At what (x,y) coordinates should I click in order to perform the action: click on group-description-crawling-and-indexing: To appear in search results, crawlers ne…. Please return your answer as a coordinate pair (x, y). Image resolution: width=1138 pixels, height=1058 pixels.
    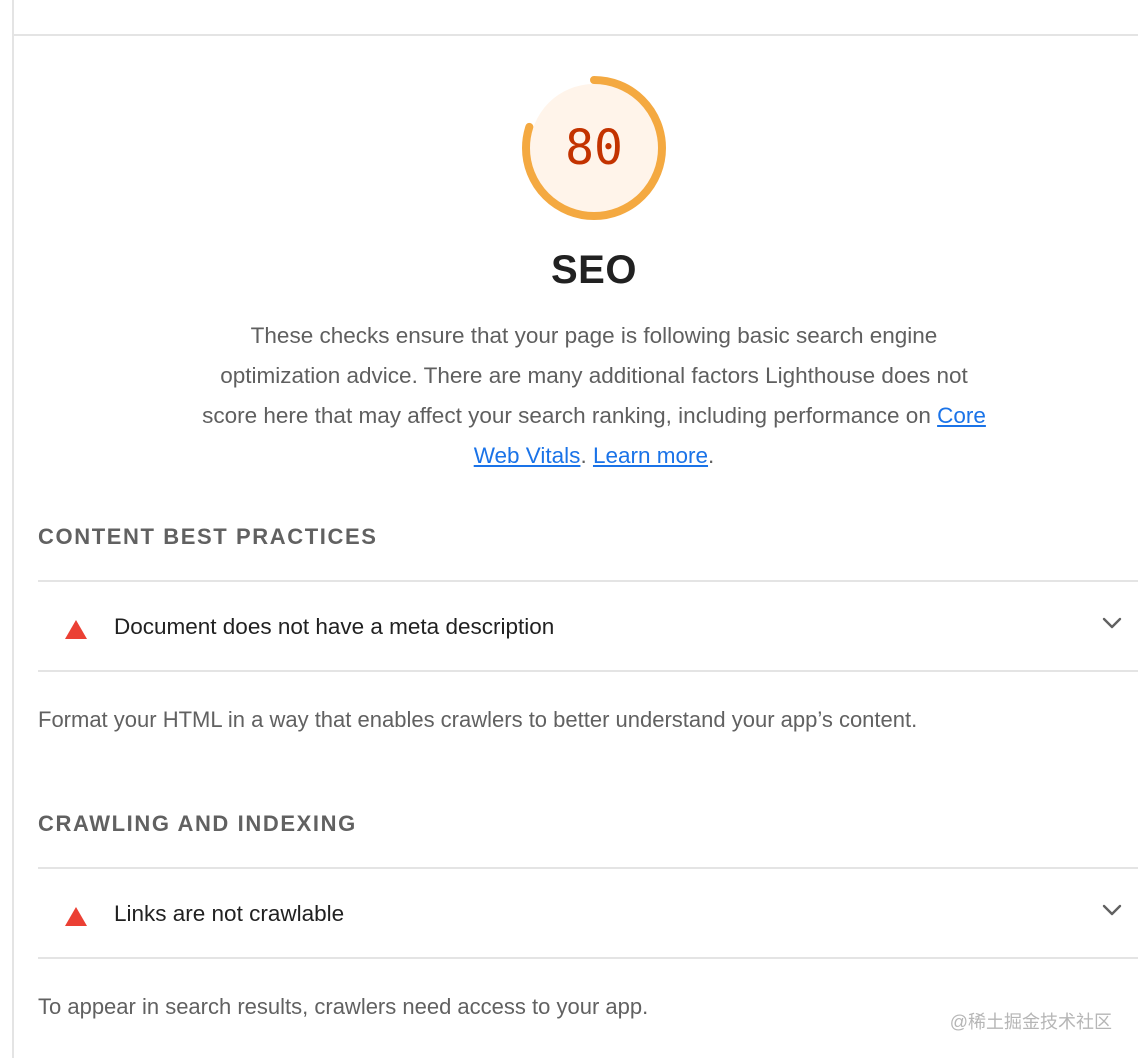
    Looking at the image, I should click on (343, 1006).